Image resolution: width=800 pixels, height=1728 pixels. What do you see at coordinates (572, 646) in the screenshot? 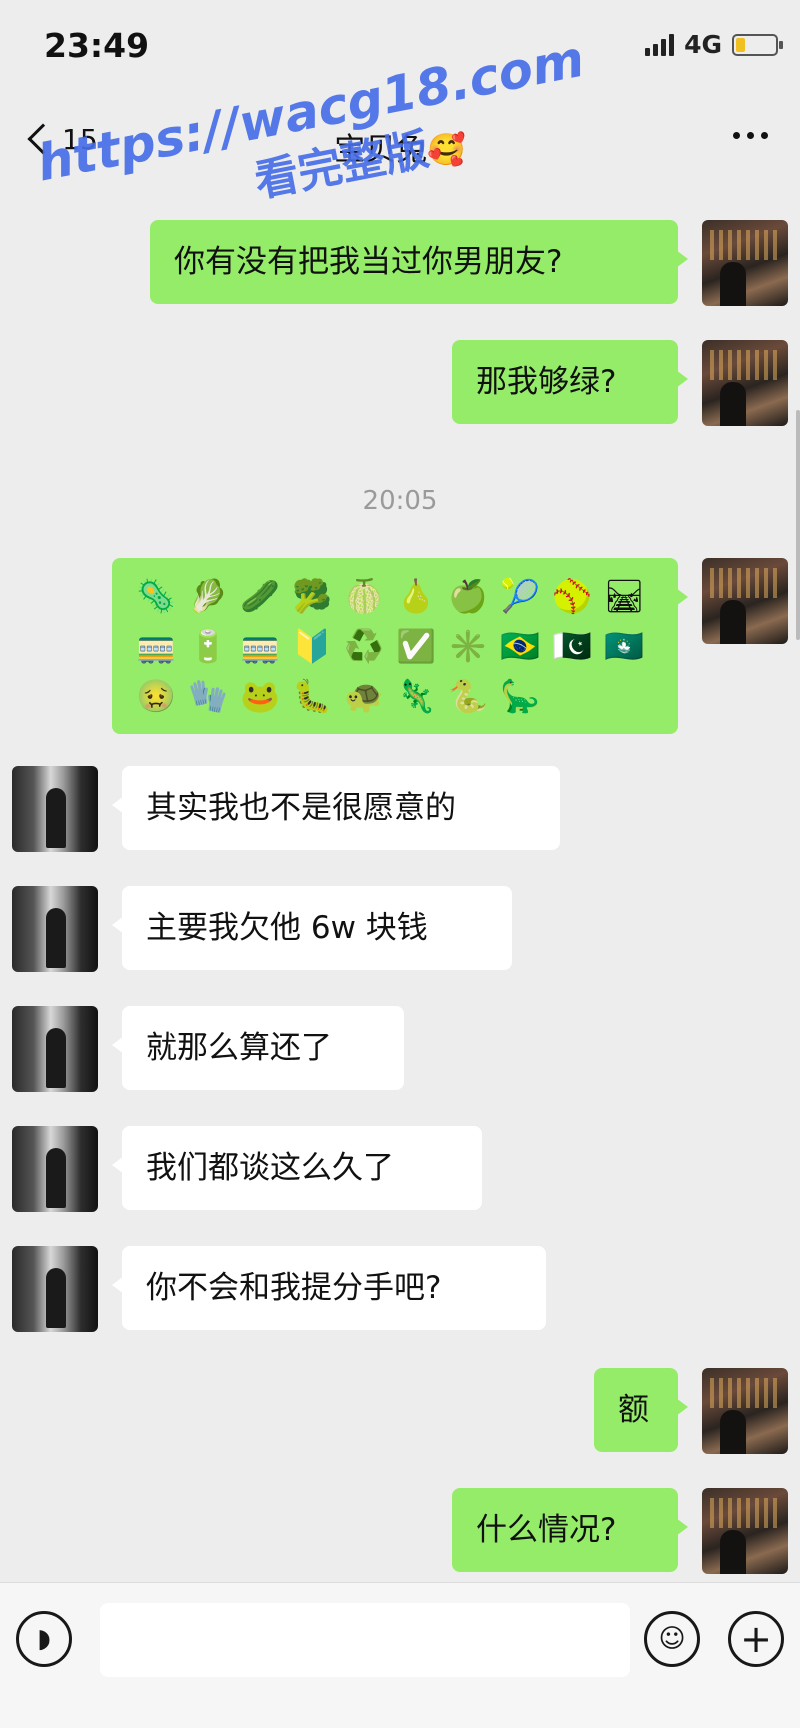
I see `emoji-icon: 🇵🇰` at bounding box center [572, 646].